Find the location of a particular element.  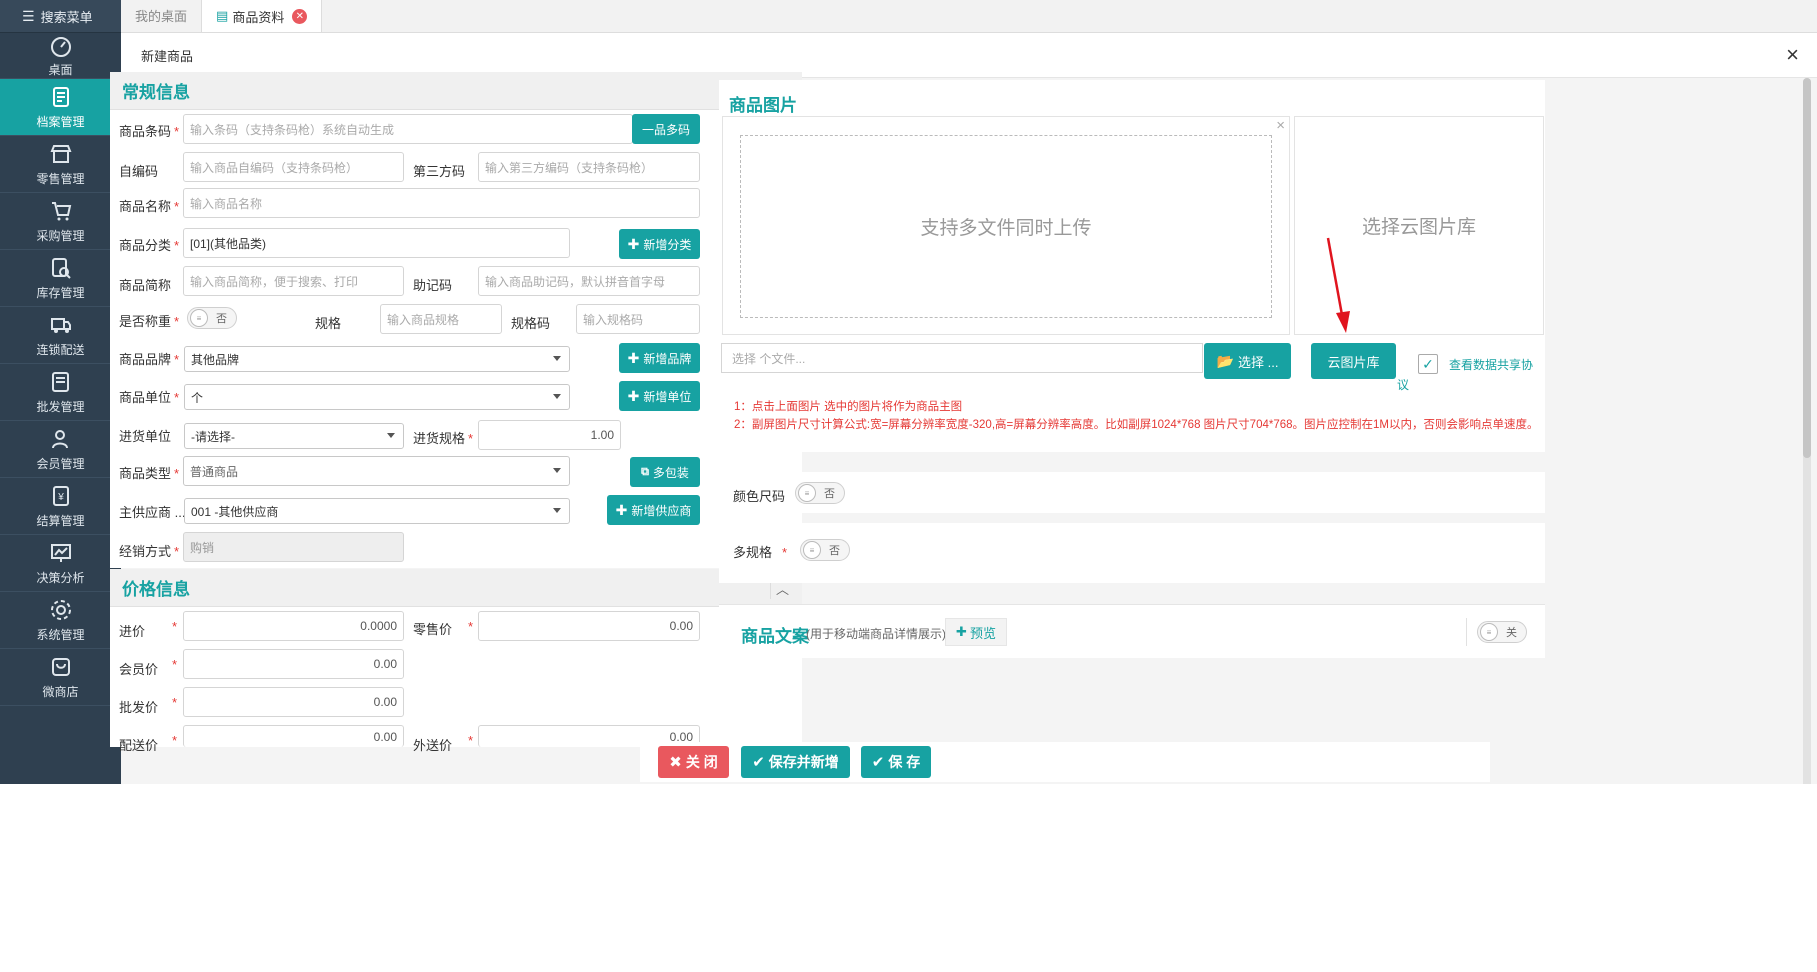

copywriting-preview-button: ✚ 预览 is located at coordinates (976, 632).